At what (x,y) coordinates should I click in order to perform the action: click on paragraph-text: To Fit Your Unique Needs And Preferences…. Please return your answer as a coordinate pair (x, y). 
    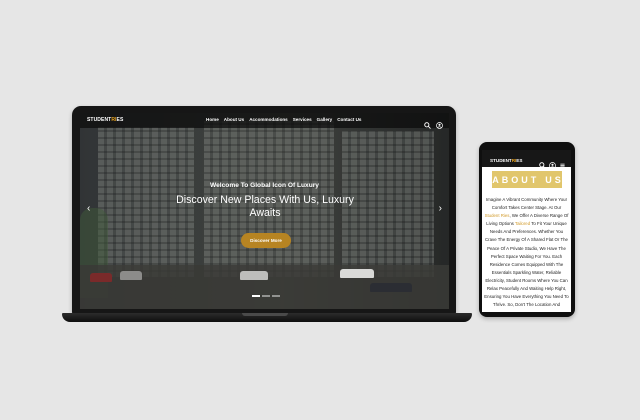
    Looking at the image, I should click on (526, 264).